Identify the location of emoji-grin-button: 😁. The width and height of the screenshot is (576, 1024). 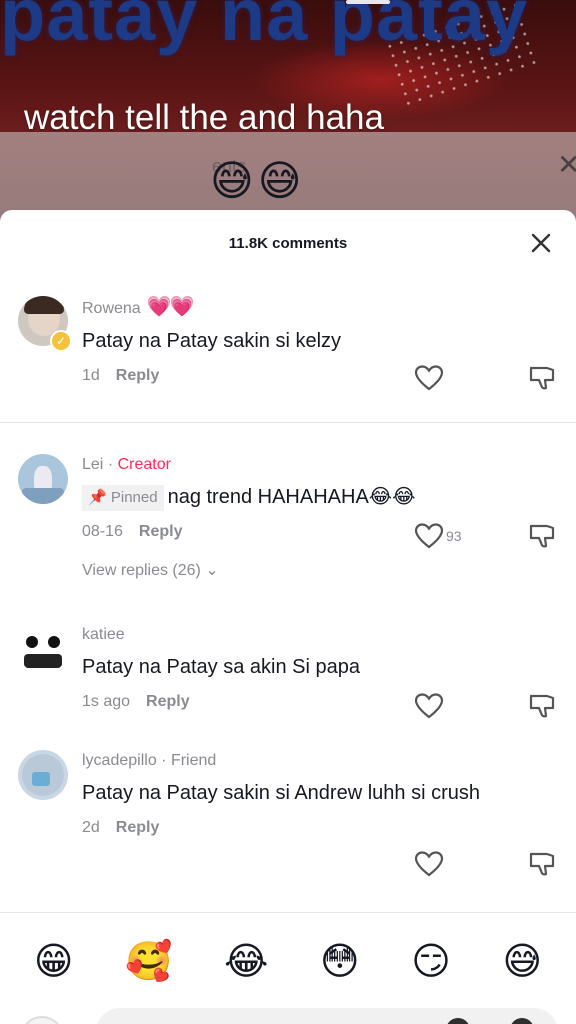
(54, 961).